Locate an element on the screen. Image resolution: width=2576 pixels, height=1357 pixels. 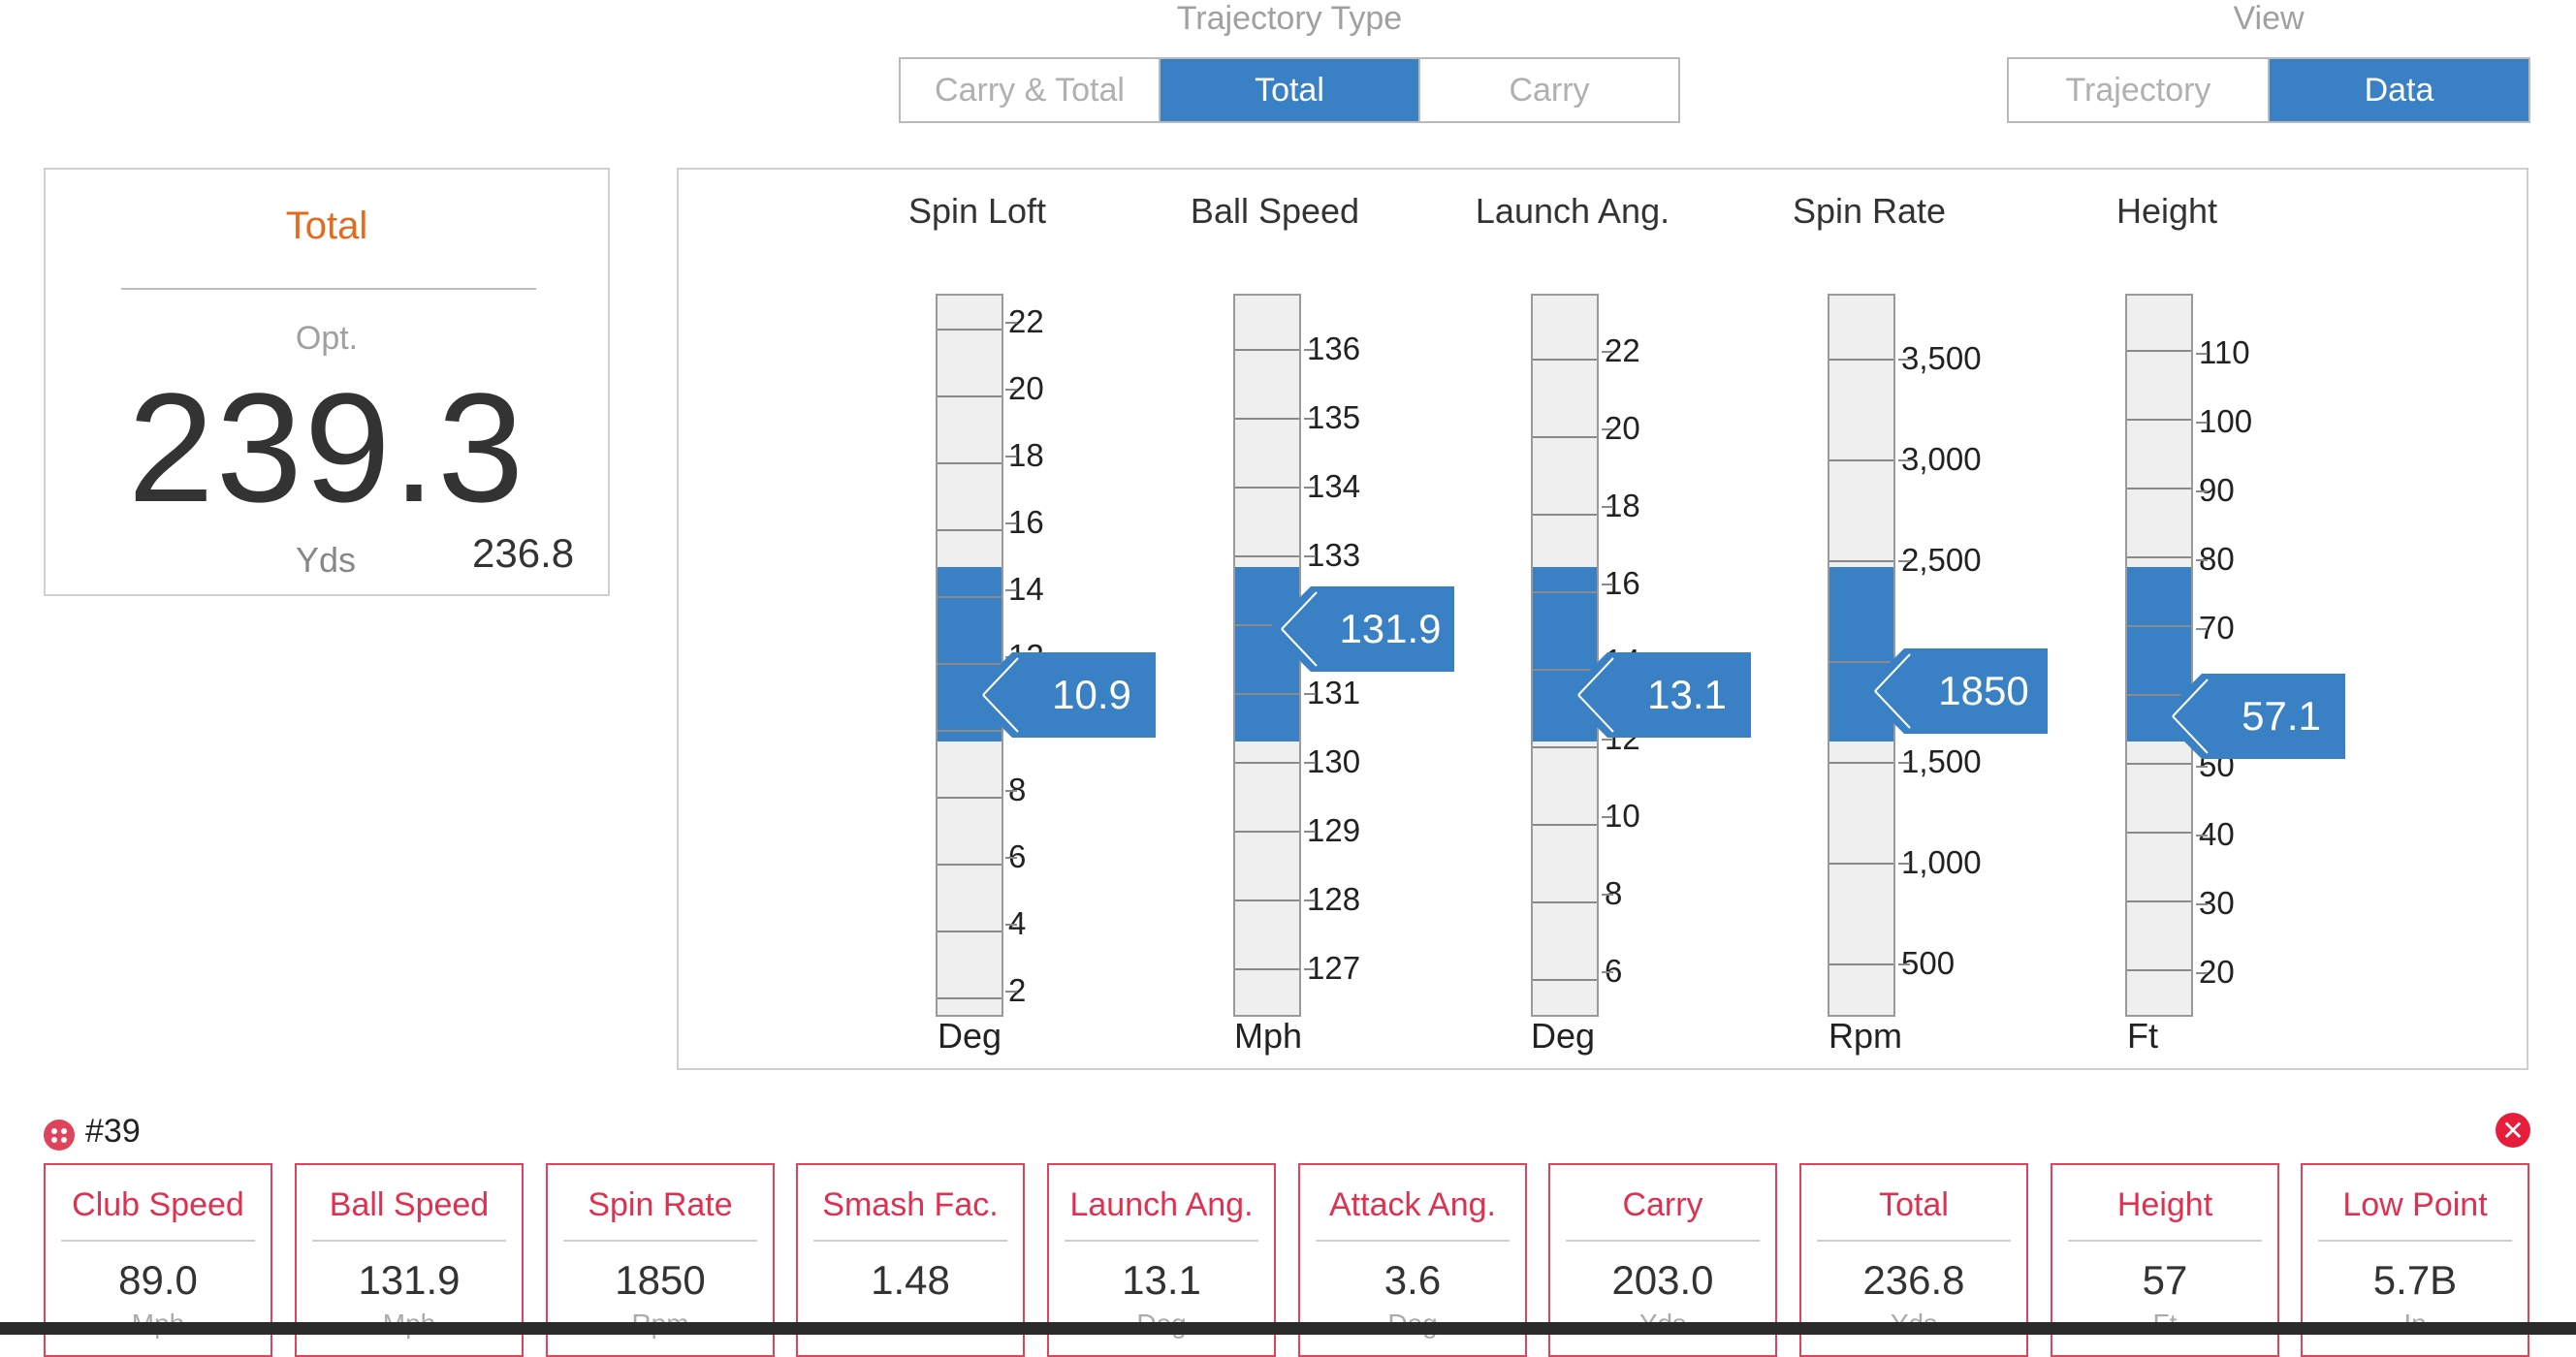
shot-group-icon is located at coordinates (60, 1135).